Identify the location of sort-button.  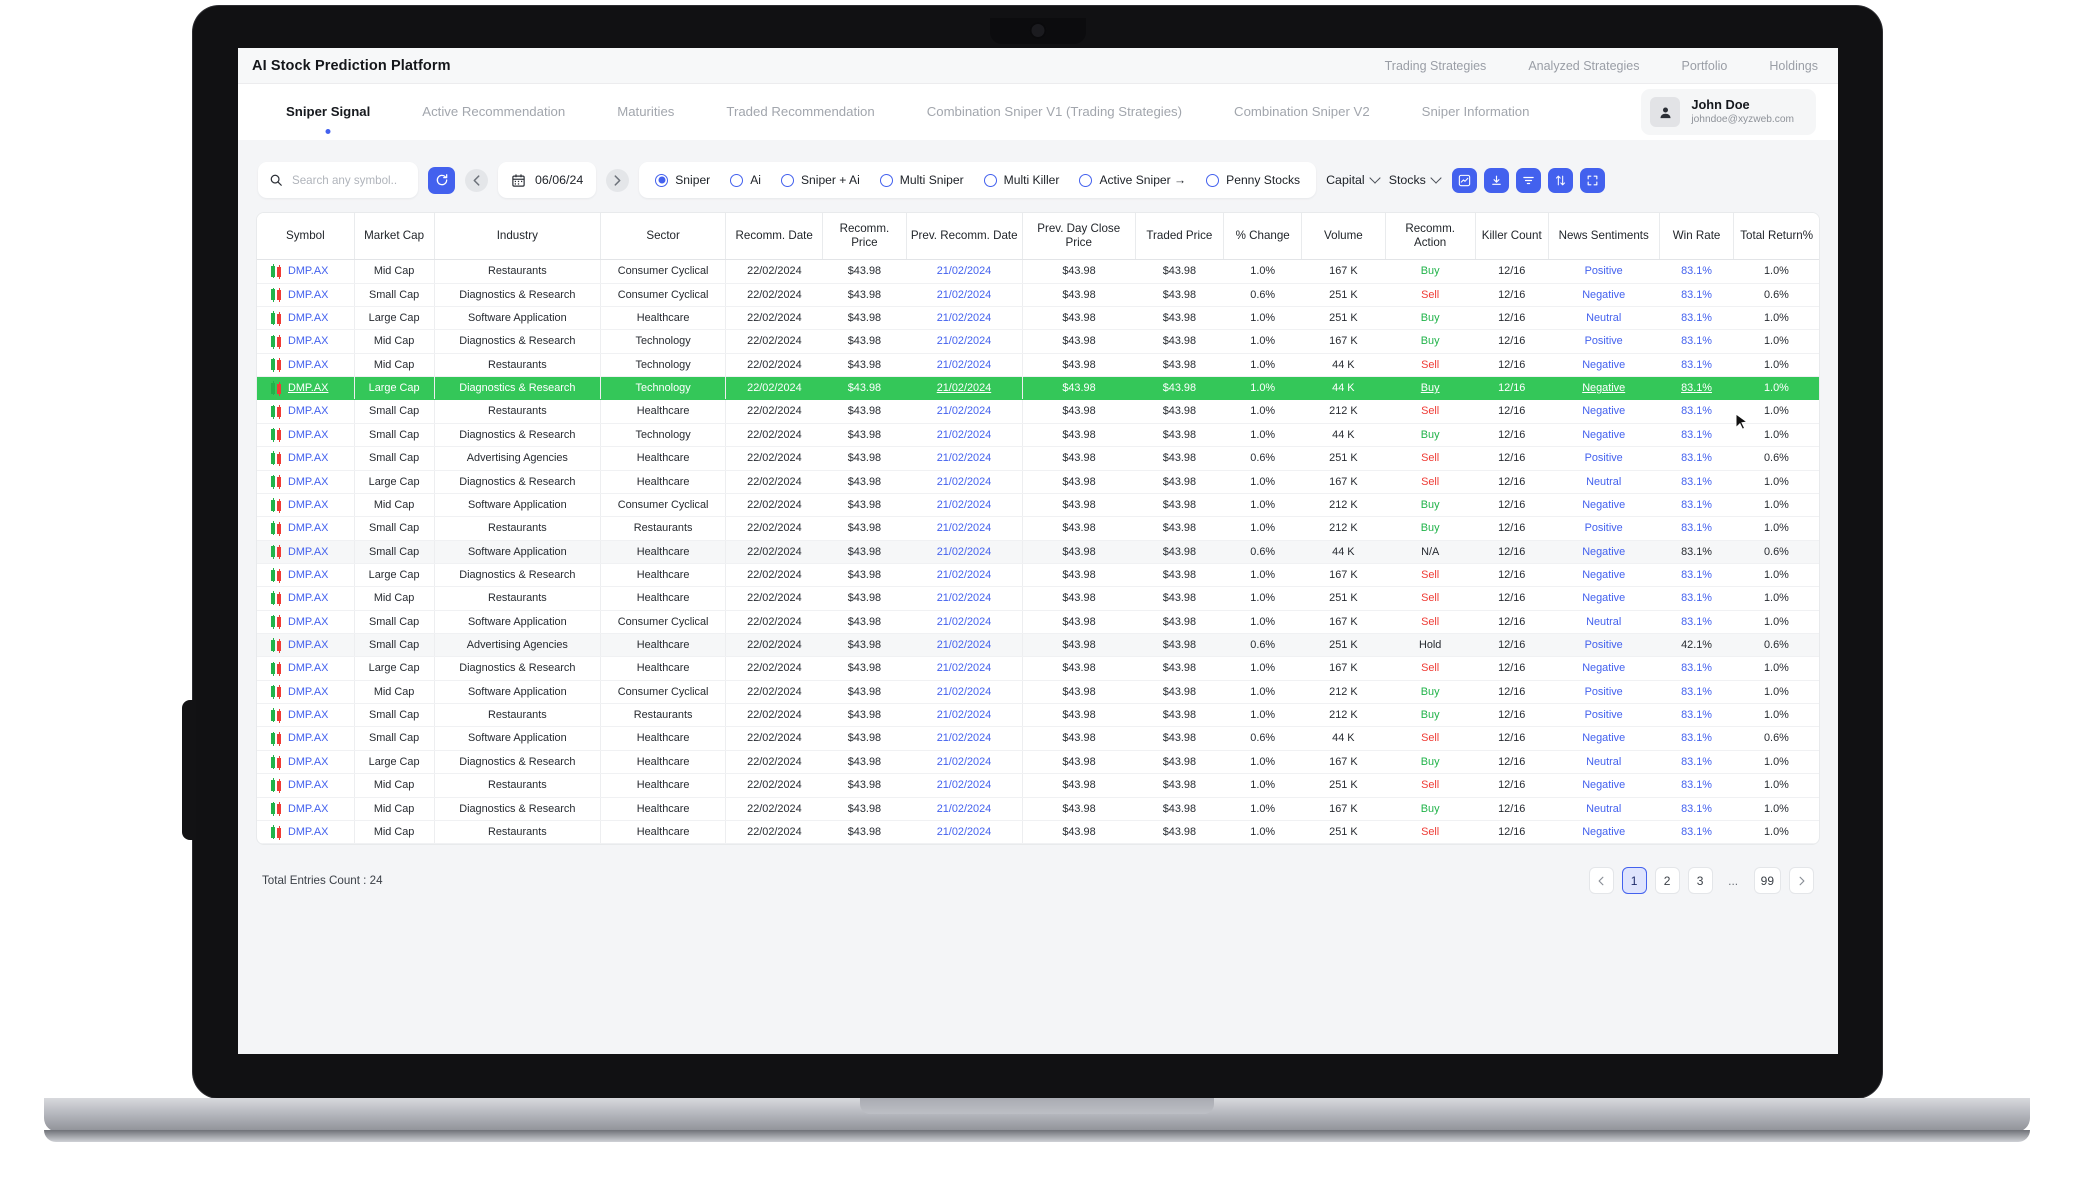
(1560, 180).